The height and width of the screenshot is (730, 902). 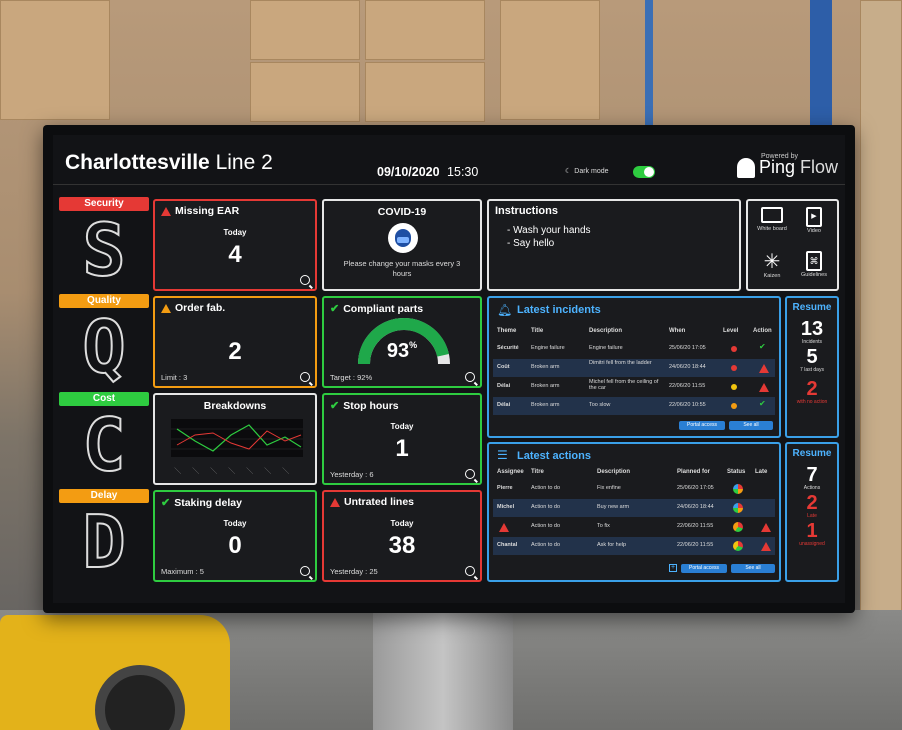 I want to click on whiteboard-icon, so click(x=772, y=215).